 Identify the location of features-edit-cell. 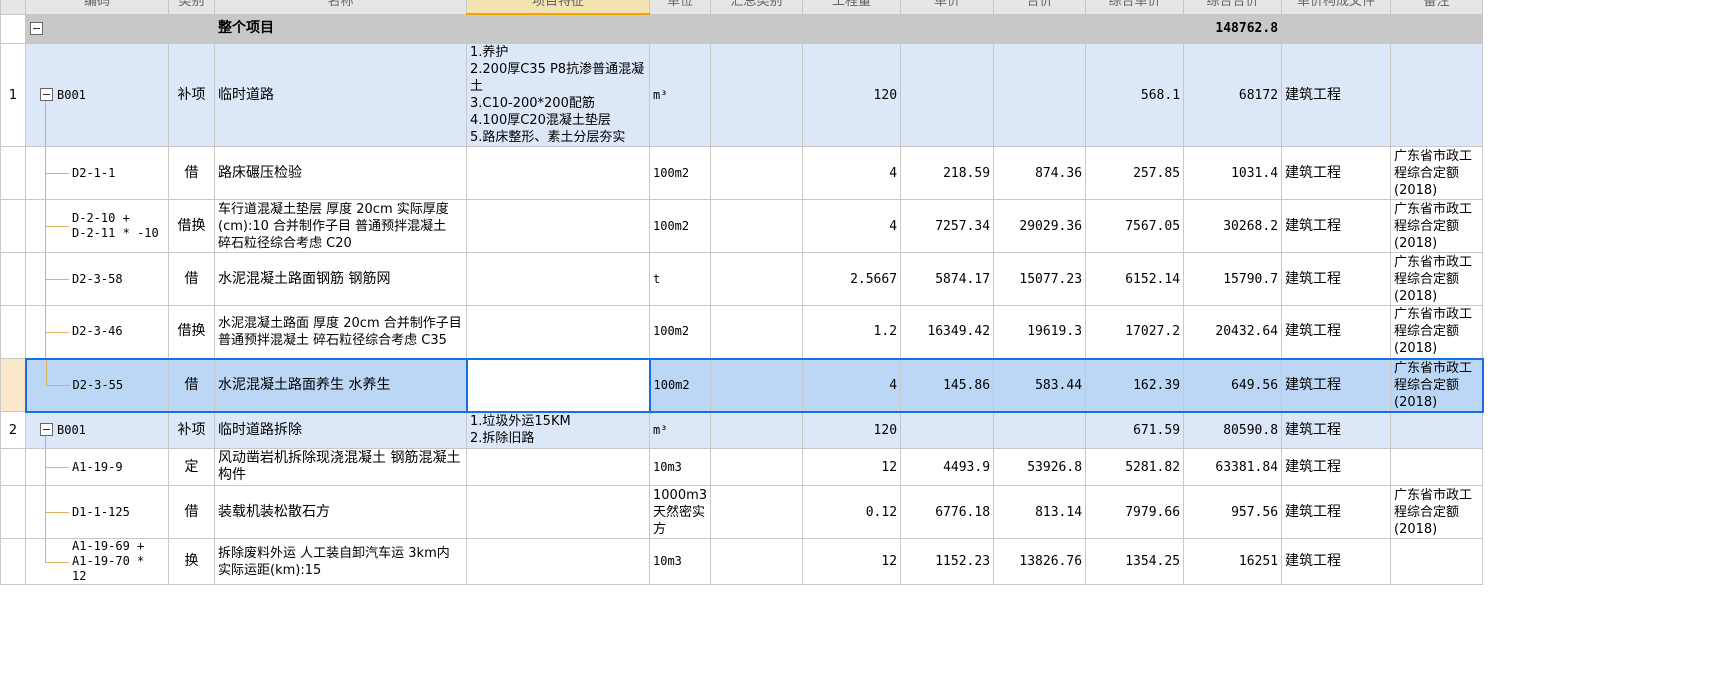
(558, 385).